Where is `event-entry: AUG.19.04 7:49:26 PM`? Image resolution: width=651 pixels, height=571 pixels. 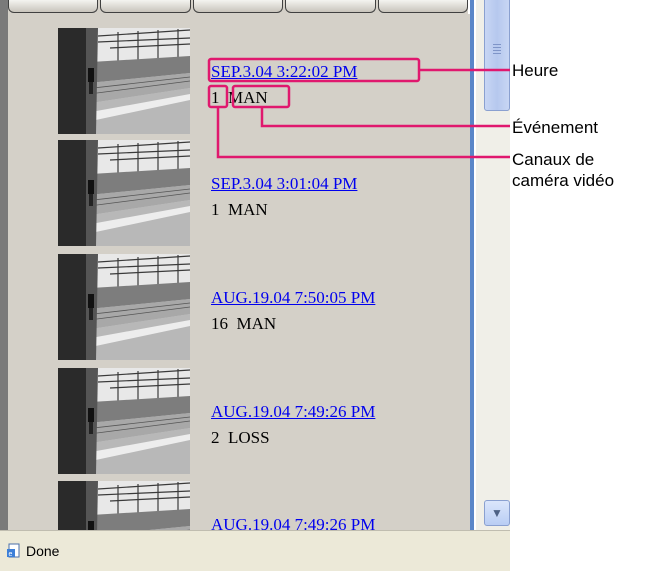
event-entry: AUG.19.04 7:49:26 PM is located at coordinates (239, 498).